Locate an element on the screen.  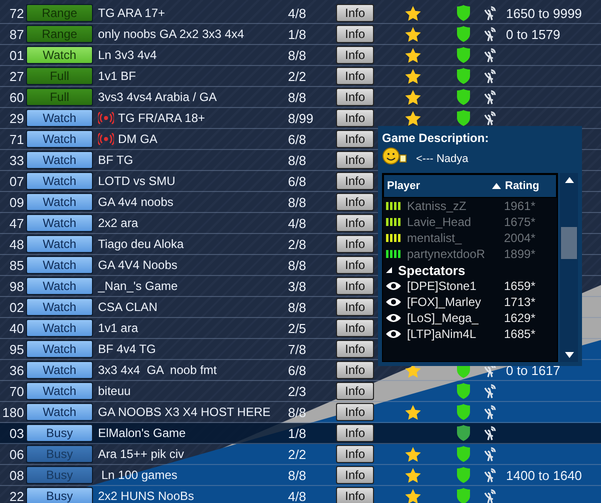
spectator-rating: 1713* is located at coordinates (520, 302).